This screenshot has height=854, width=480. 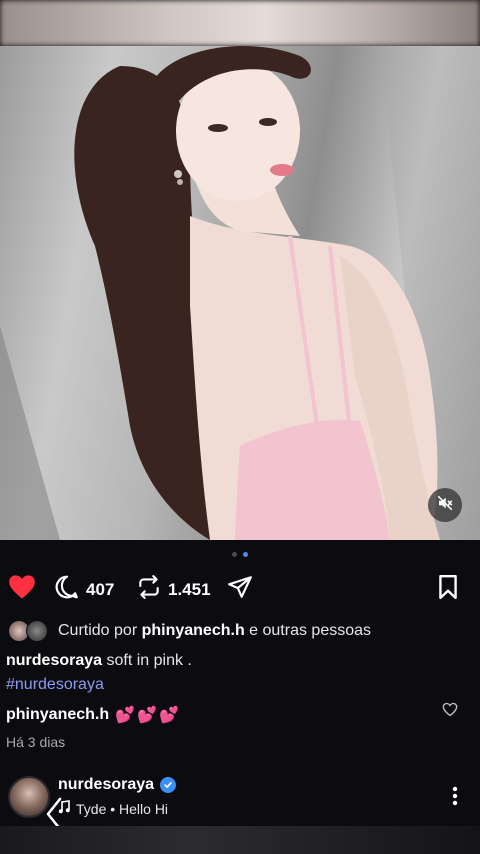 I want to click on liked-by-user: phinyanech.h, so click(x=193, y=631).